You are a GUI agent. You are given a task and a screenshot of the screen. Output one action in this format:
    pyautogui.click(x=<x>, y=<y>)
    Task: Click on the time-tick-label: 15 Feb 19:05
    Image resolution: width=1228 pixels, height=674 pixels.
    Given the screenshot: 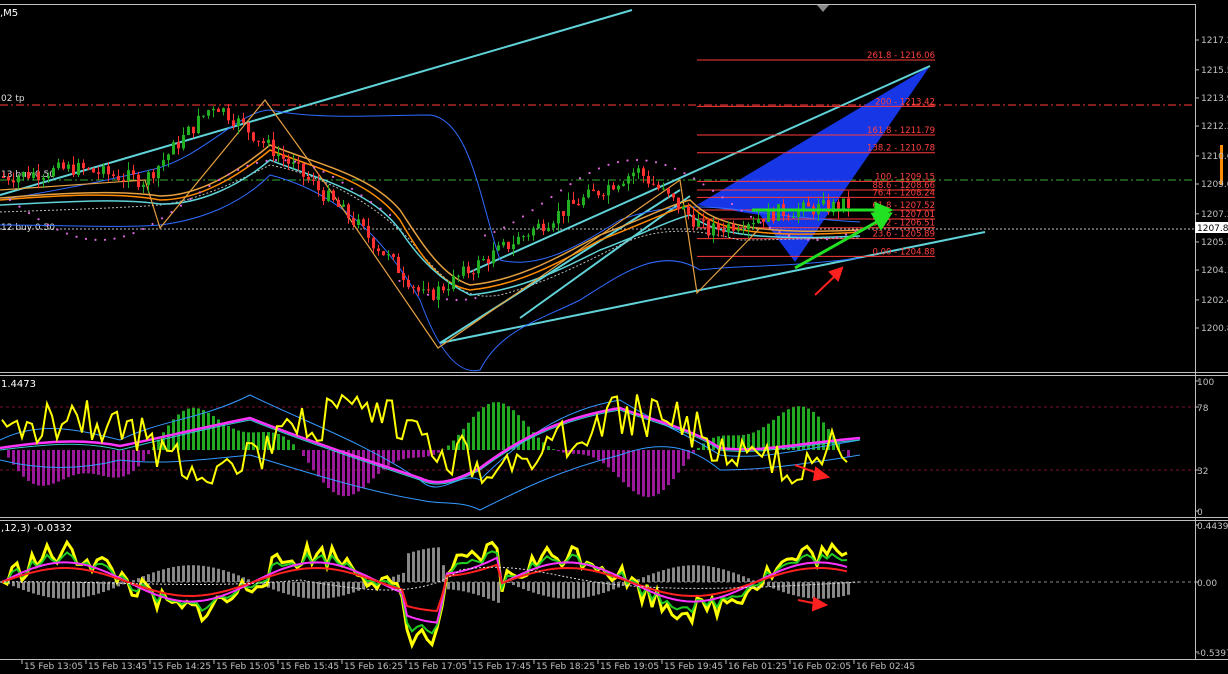 What is the action you would take?
    pyautogui.click(x=629, y=666)
    